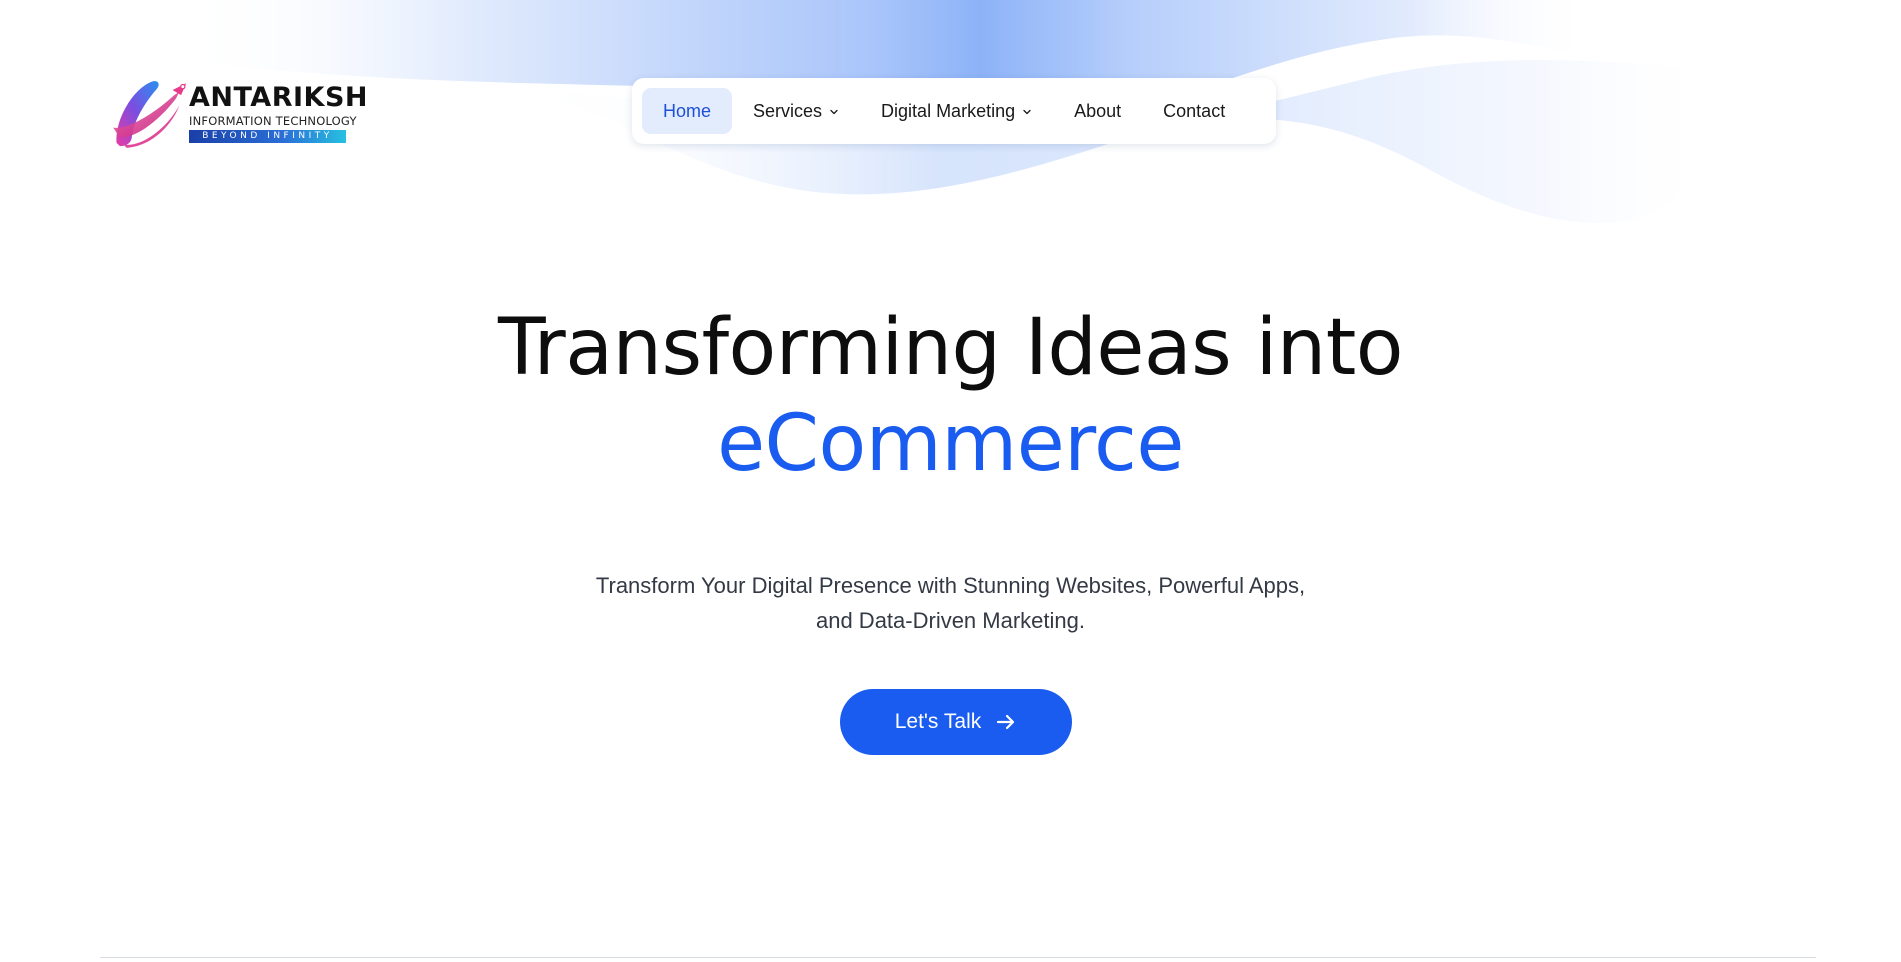  I want to click on arrow-right-icon, so click(1006, 722).